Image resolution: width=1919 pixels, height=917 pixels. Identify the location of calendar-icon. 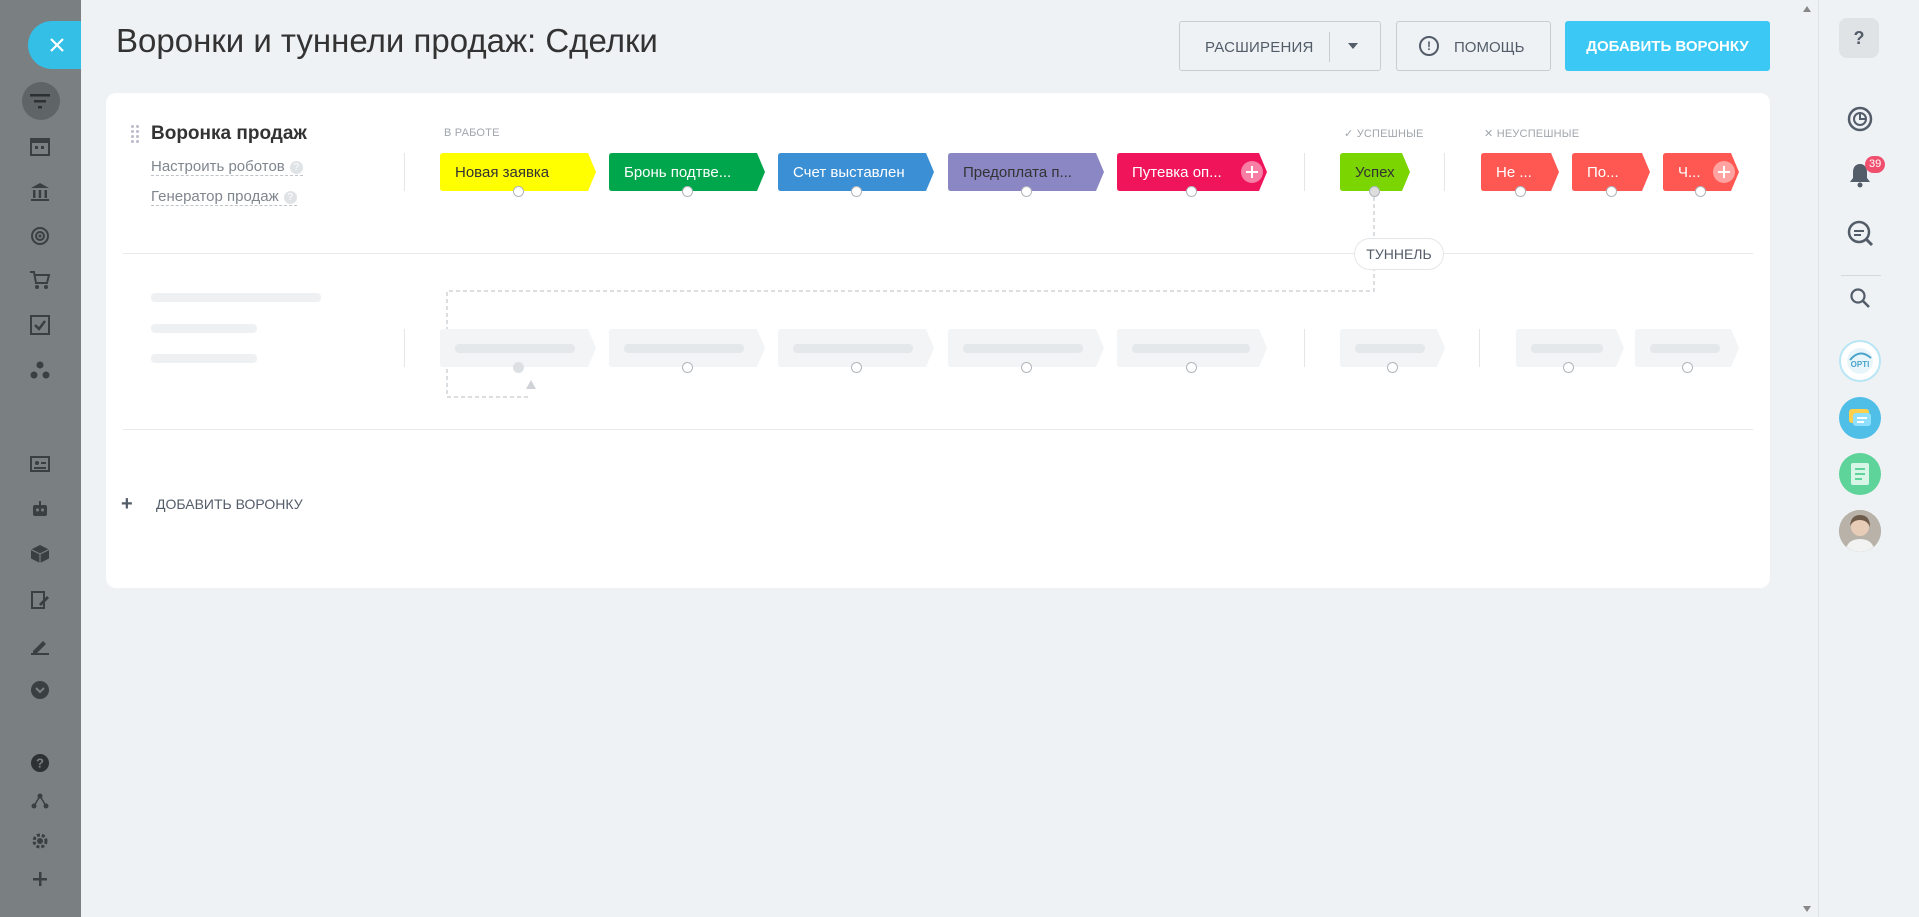
(40, 146).